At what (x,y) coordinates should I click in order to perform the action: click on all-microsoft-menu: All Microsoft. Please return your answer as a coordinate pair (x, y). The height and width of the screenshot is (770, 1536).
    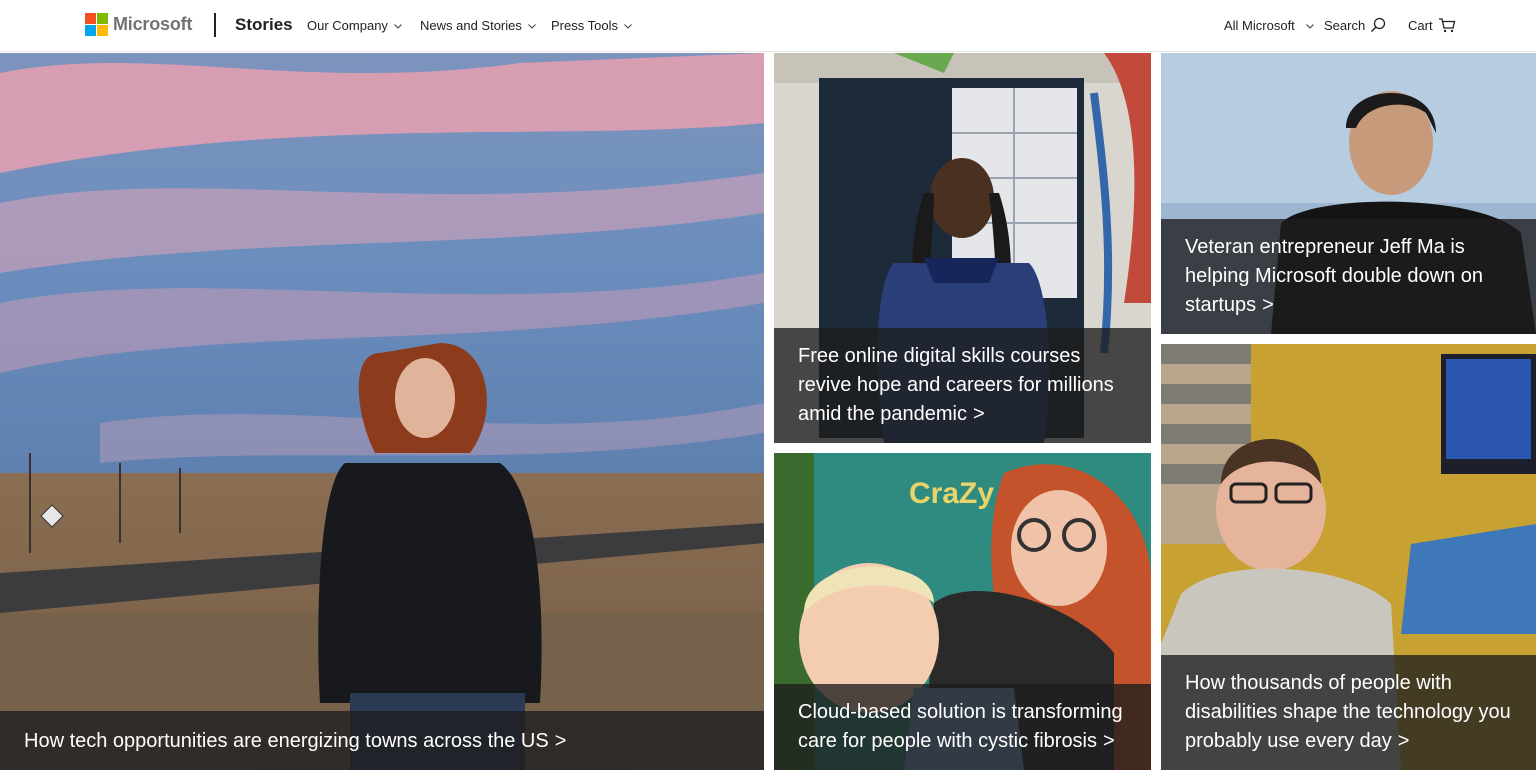
    Looking at the image, I should click on (1269, 25).